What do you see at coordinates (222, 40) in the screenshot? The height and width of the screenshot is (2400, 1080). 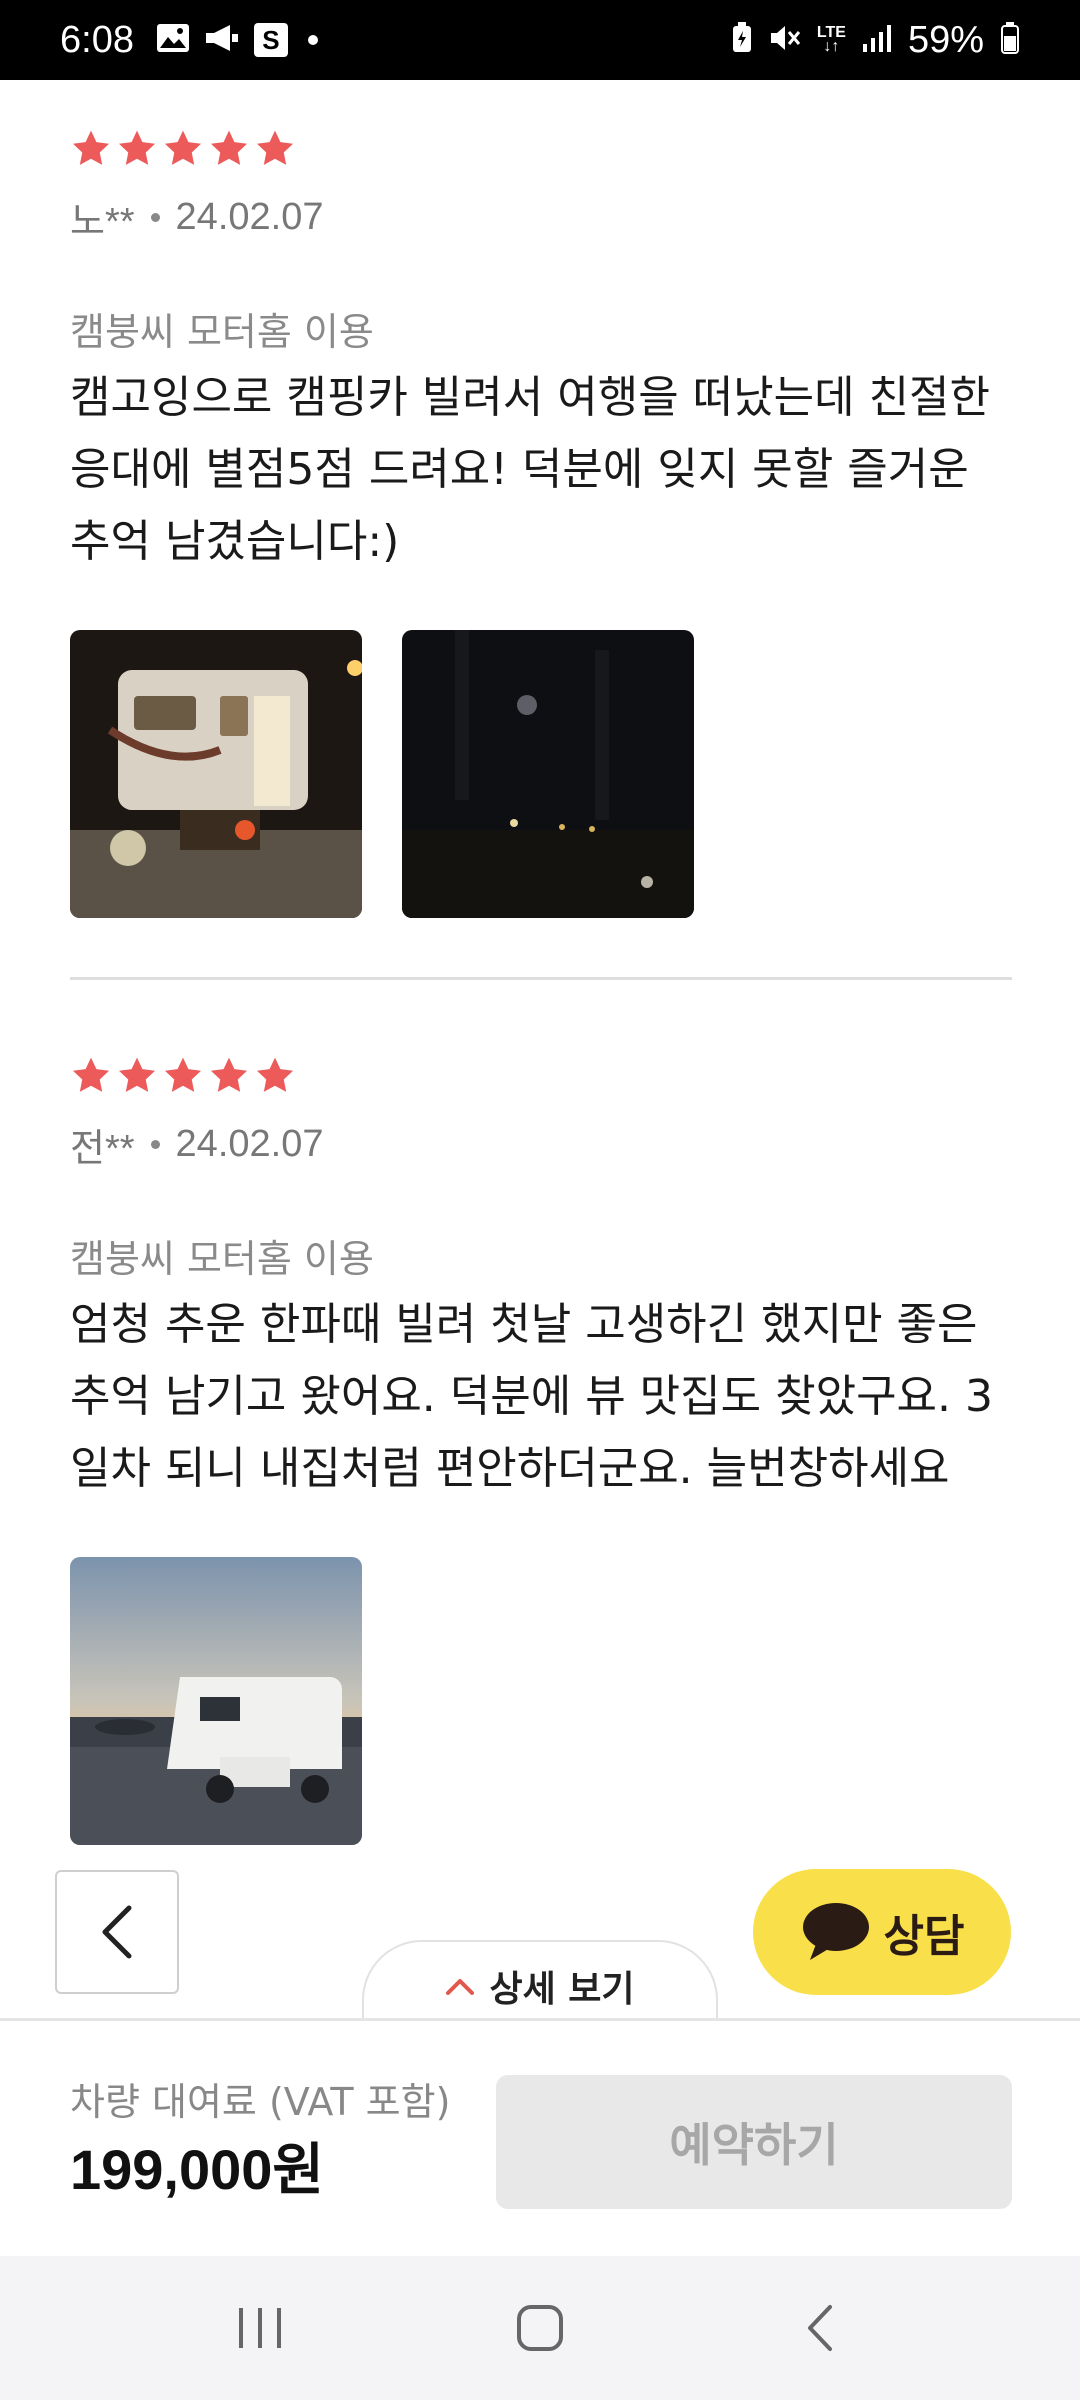 I see `megaphone-icon` at bounding box center [222, 40].